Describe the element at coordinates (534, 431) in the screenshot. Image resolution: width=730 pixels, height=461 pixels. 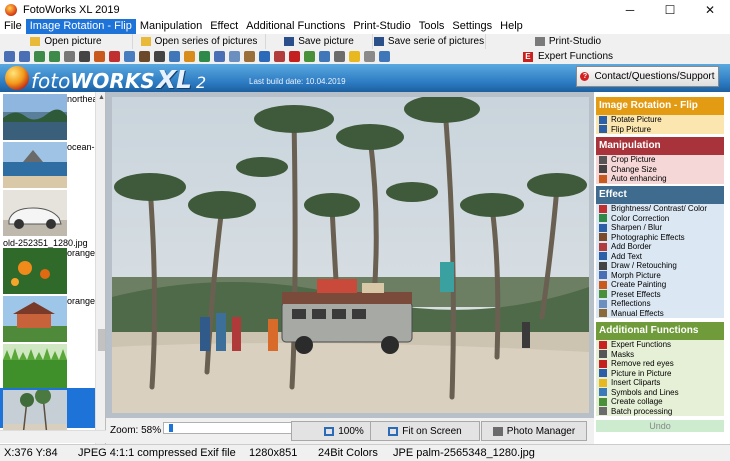
I see `photo-manager-button: Photo Manager` at that location.